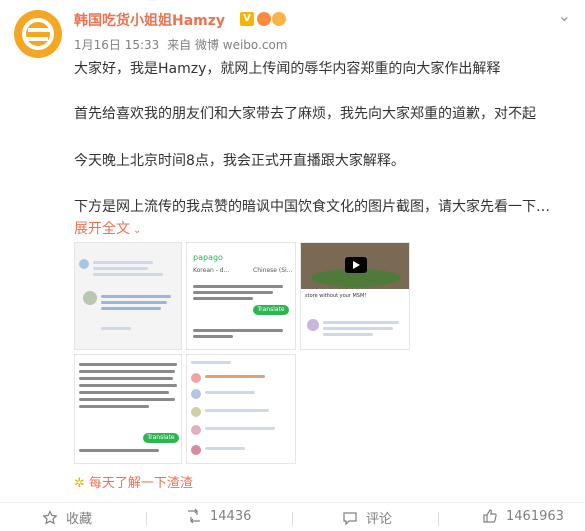 The width and height of the screenshot is (585, 531). Describe the element at coordinates (194, 516) in the screenshot. I see `repost-icon` at that location.